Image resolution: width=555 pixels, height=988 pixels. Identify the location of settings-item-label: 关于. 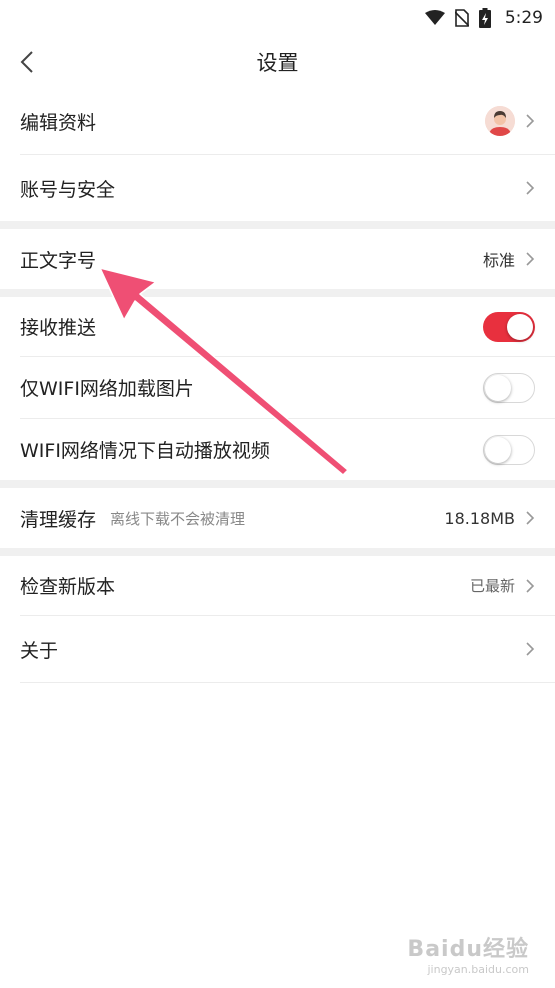
(39, 650).